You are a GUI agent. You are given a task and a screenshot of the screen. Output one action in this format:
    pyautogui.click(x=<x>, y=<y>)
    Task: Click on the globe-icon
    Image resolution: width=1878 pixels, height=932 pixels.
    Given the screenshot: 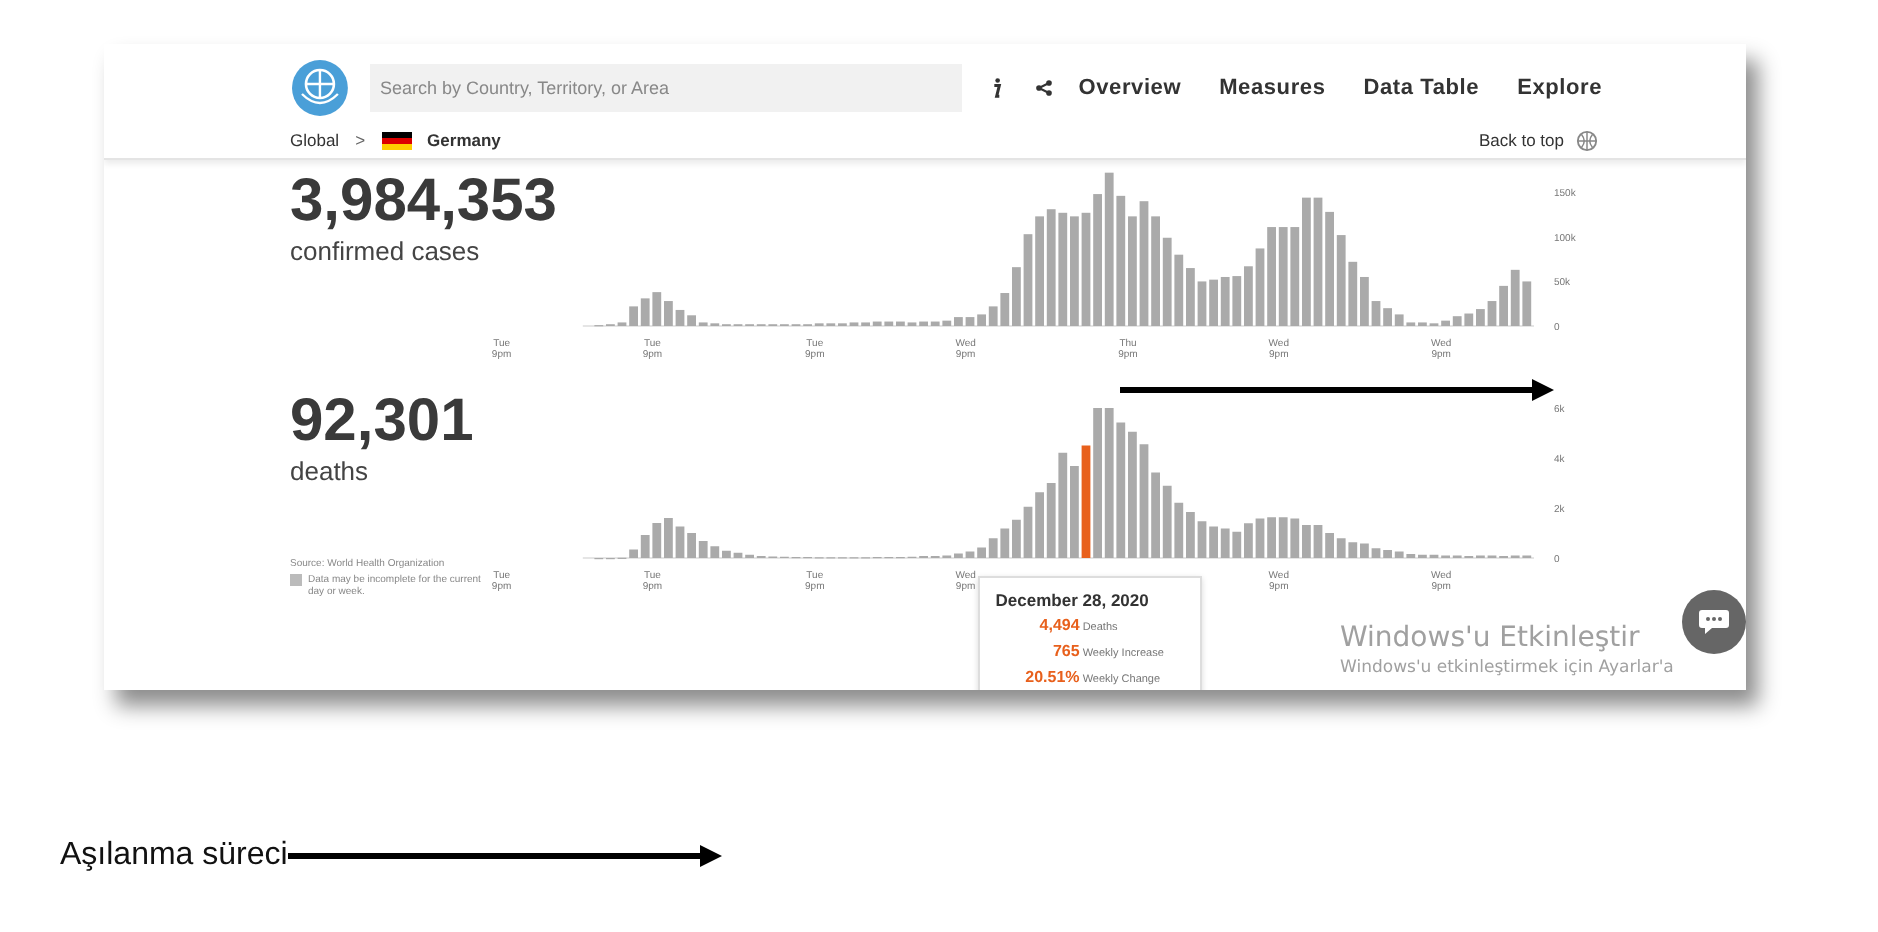 What is the action you would take?
    pyautogui.click(x=1587, y=140)
    